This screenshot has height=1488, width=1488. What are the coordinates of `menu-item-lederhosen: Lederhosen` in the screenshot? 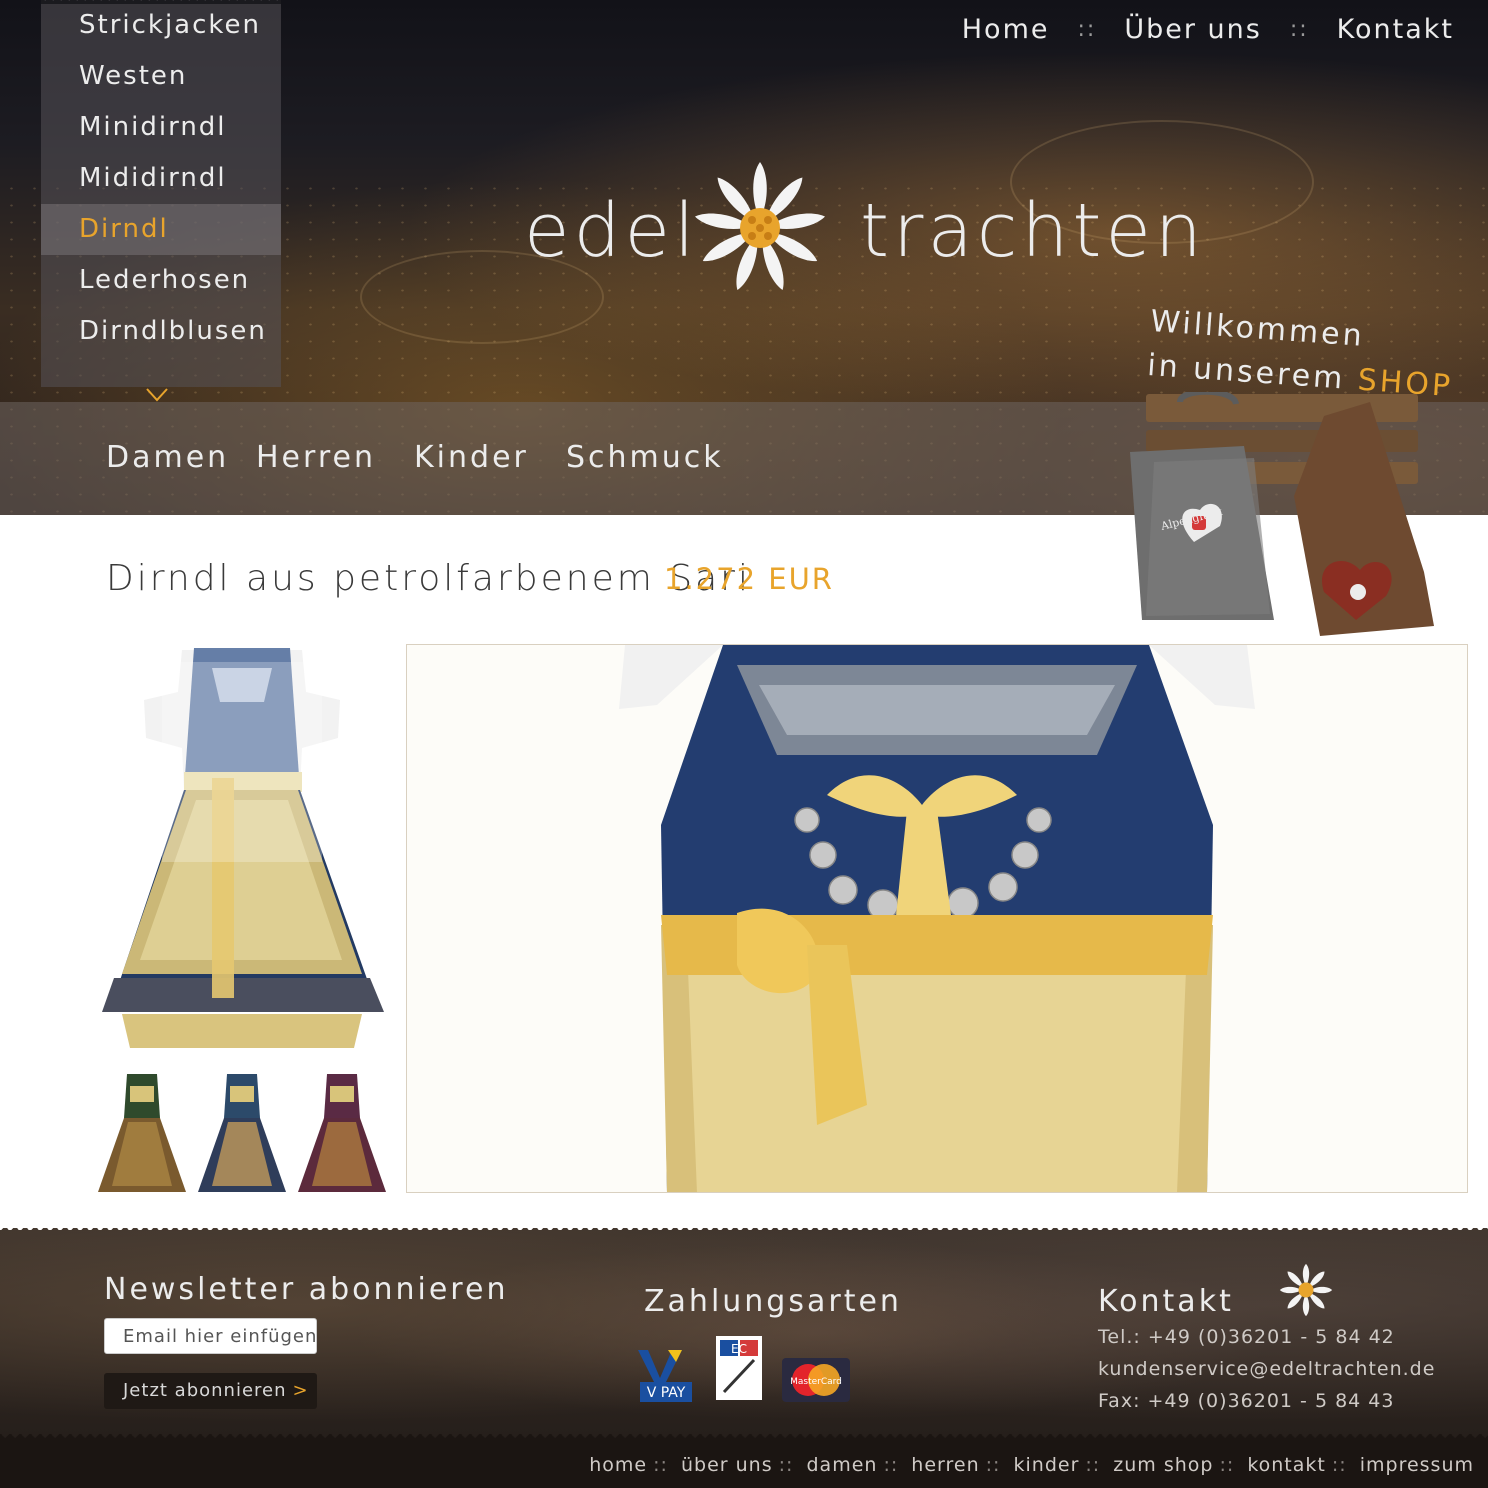 It's located at (161, 280).